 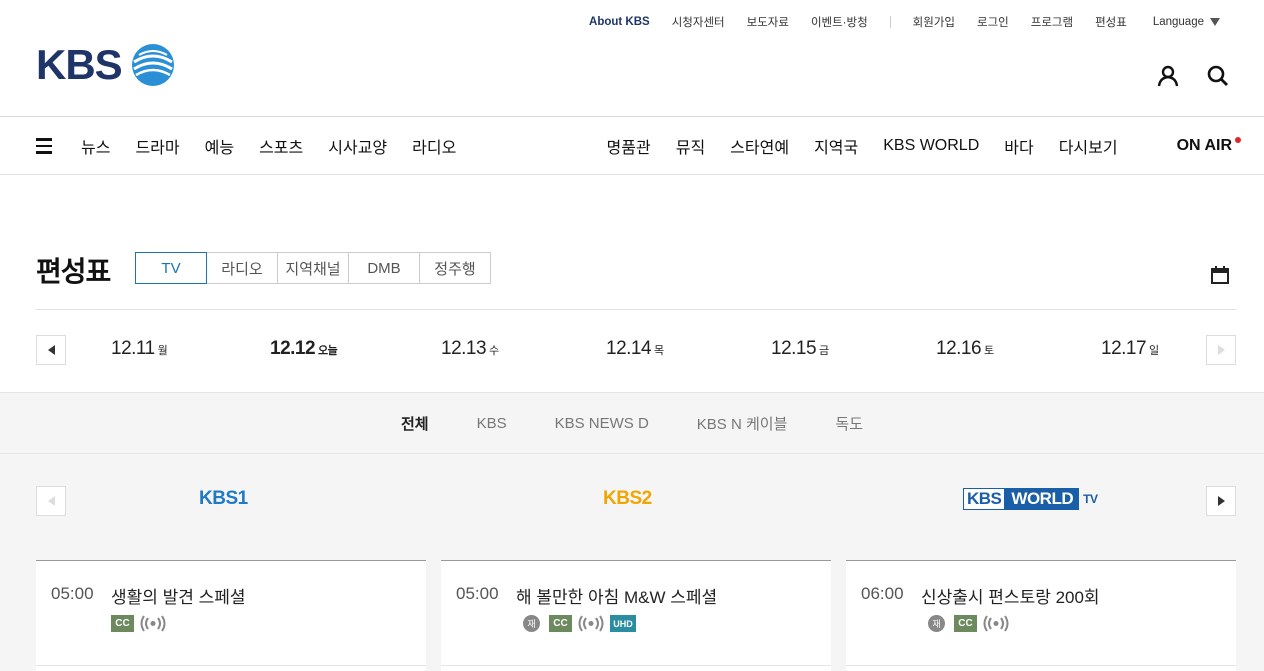 I want to click on program-card: 05:00 생활의 발견 스페셜 CC, so click(x=231, y=615).